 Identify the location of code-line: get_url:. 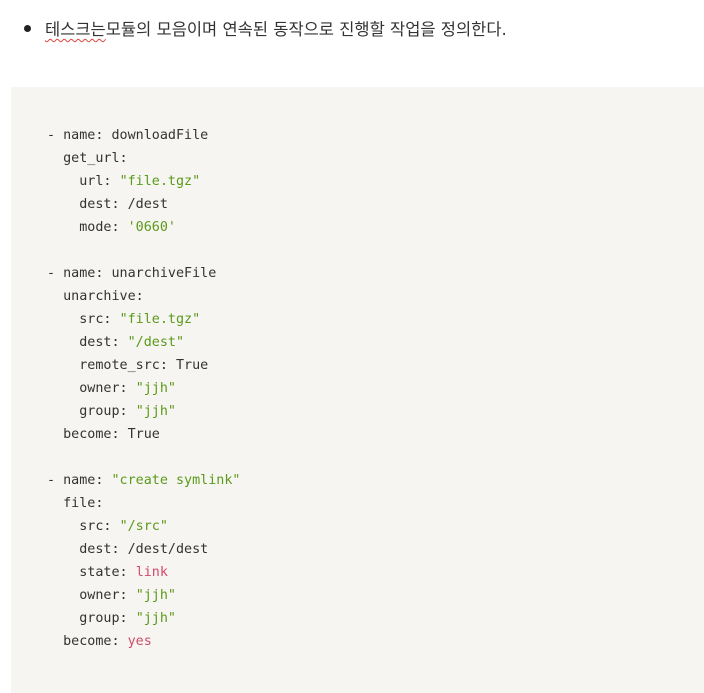
(375, 158).